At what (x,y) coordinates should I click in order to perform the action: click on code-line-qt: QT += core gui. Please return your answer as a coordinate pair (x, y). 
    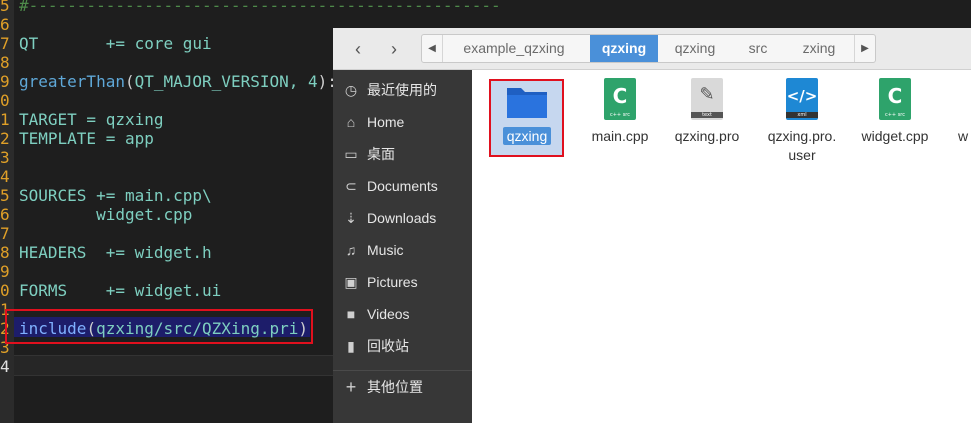
    Looking at the image, I should click on (115, 43).